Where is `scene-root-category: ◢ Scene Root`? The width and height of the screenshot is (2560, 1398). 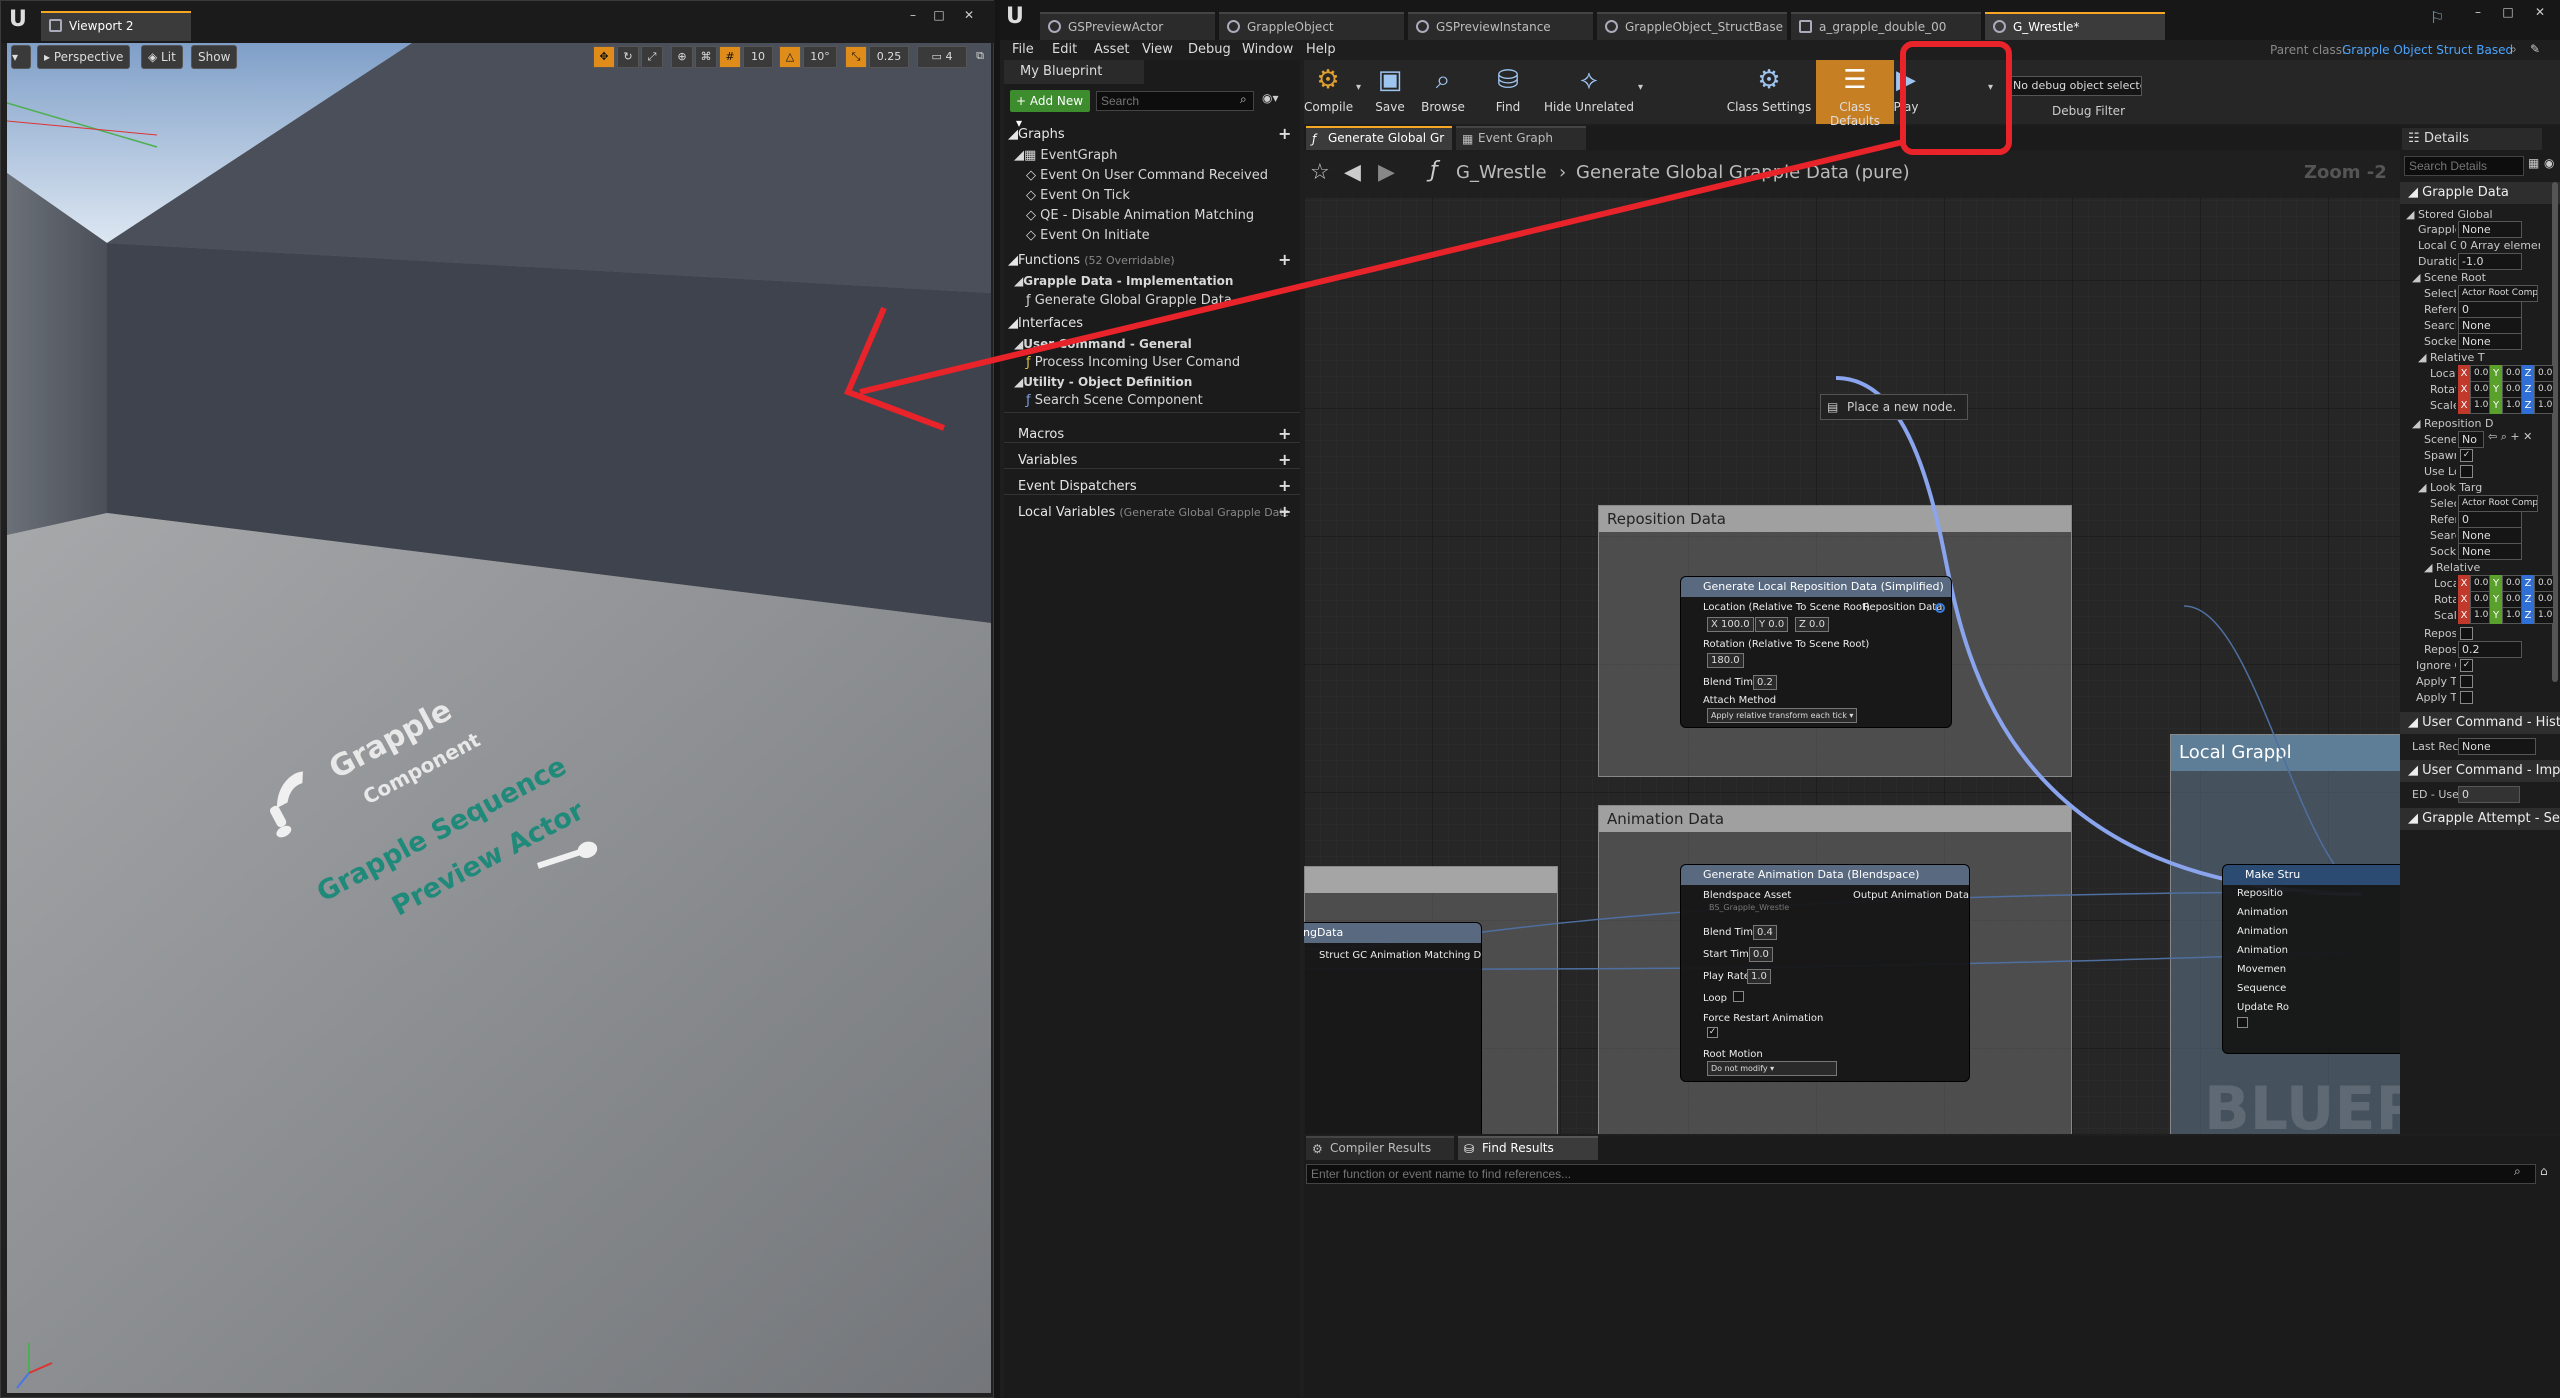 scene-root-category: ◢ Scene Root is located at coordinates (2449, 277).